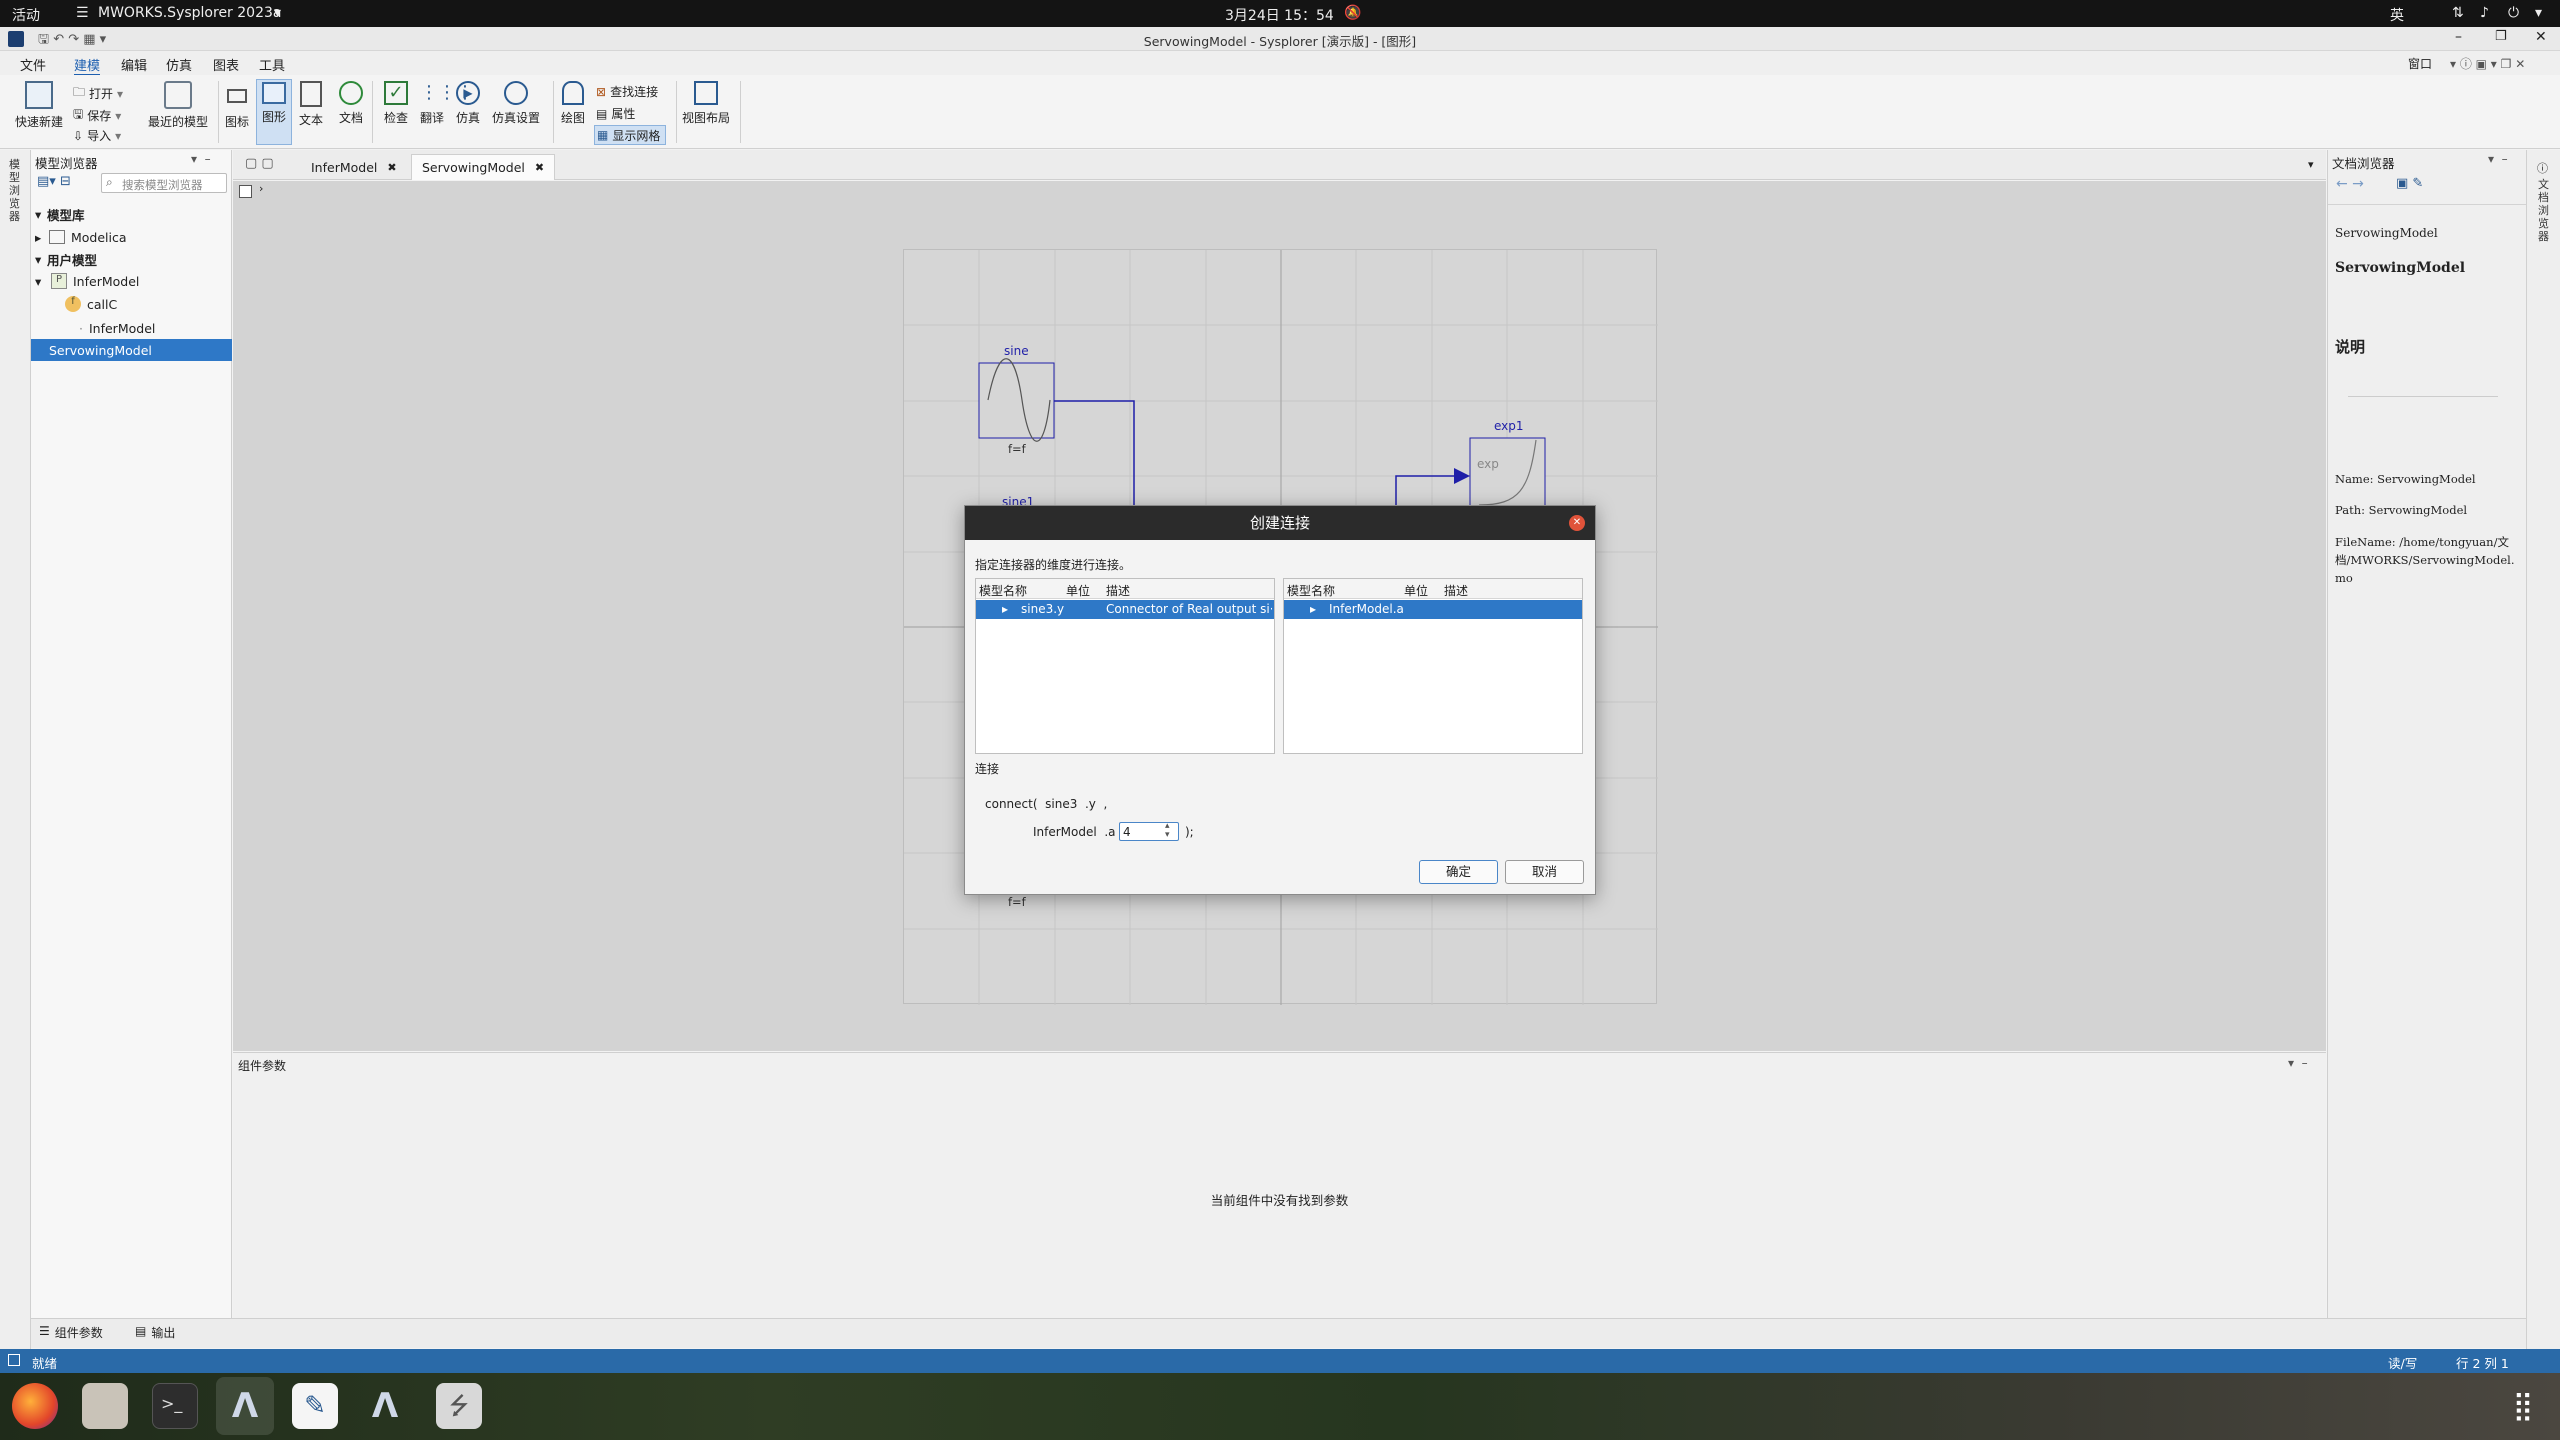 The height and width of the screenshot is (1440, 2560). What do you see at coordinates (98, 93) in the screenshot?
I see `open-button: 🗀 打开 ▾` at bounding box center [98, 93].